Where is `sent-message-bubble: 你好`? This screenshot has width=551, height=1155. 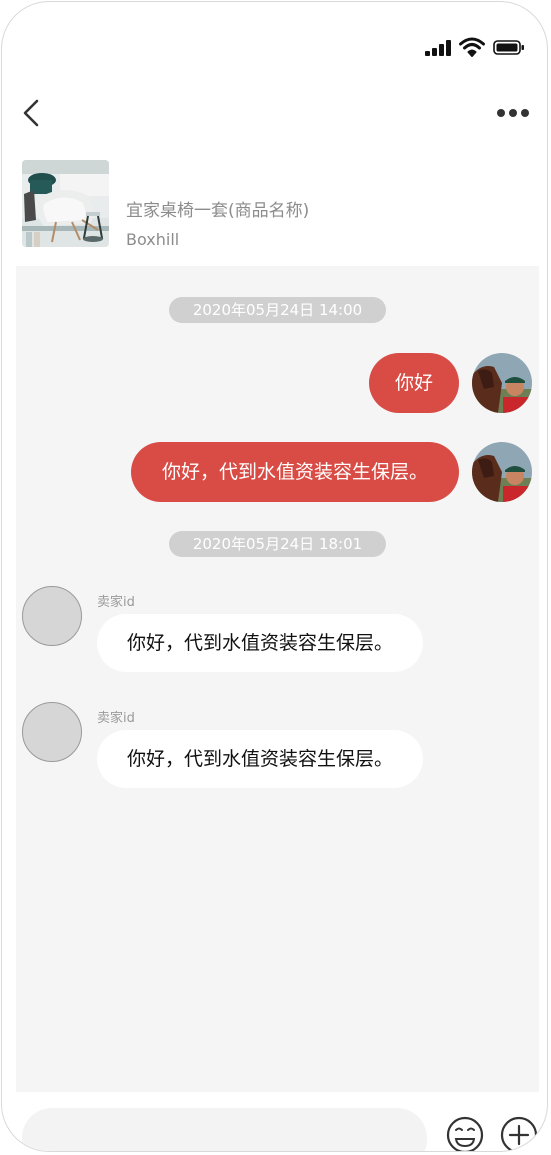
sent-message-bubble: 你好 is located at coordinates (414, 383).